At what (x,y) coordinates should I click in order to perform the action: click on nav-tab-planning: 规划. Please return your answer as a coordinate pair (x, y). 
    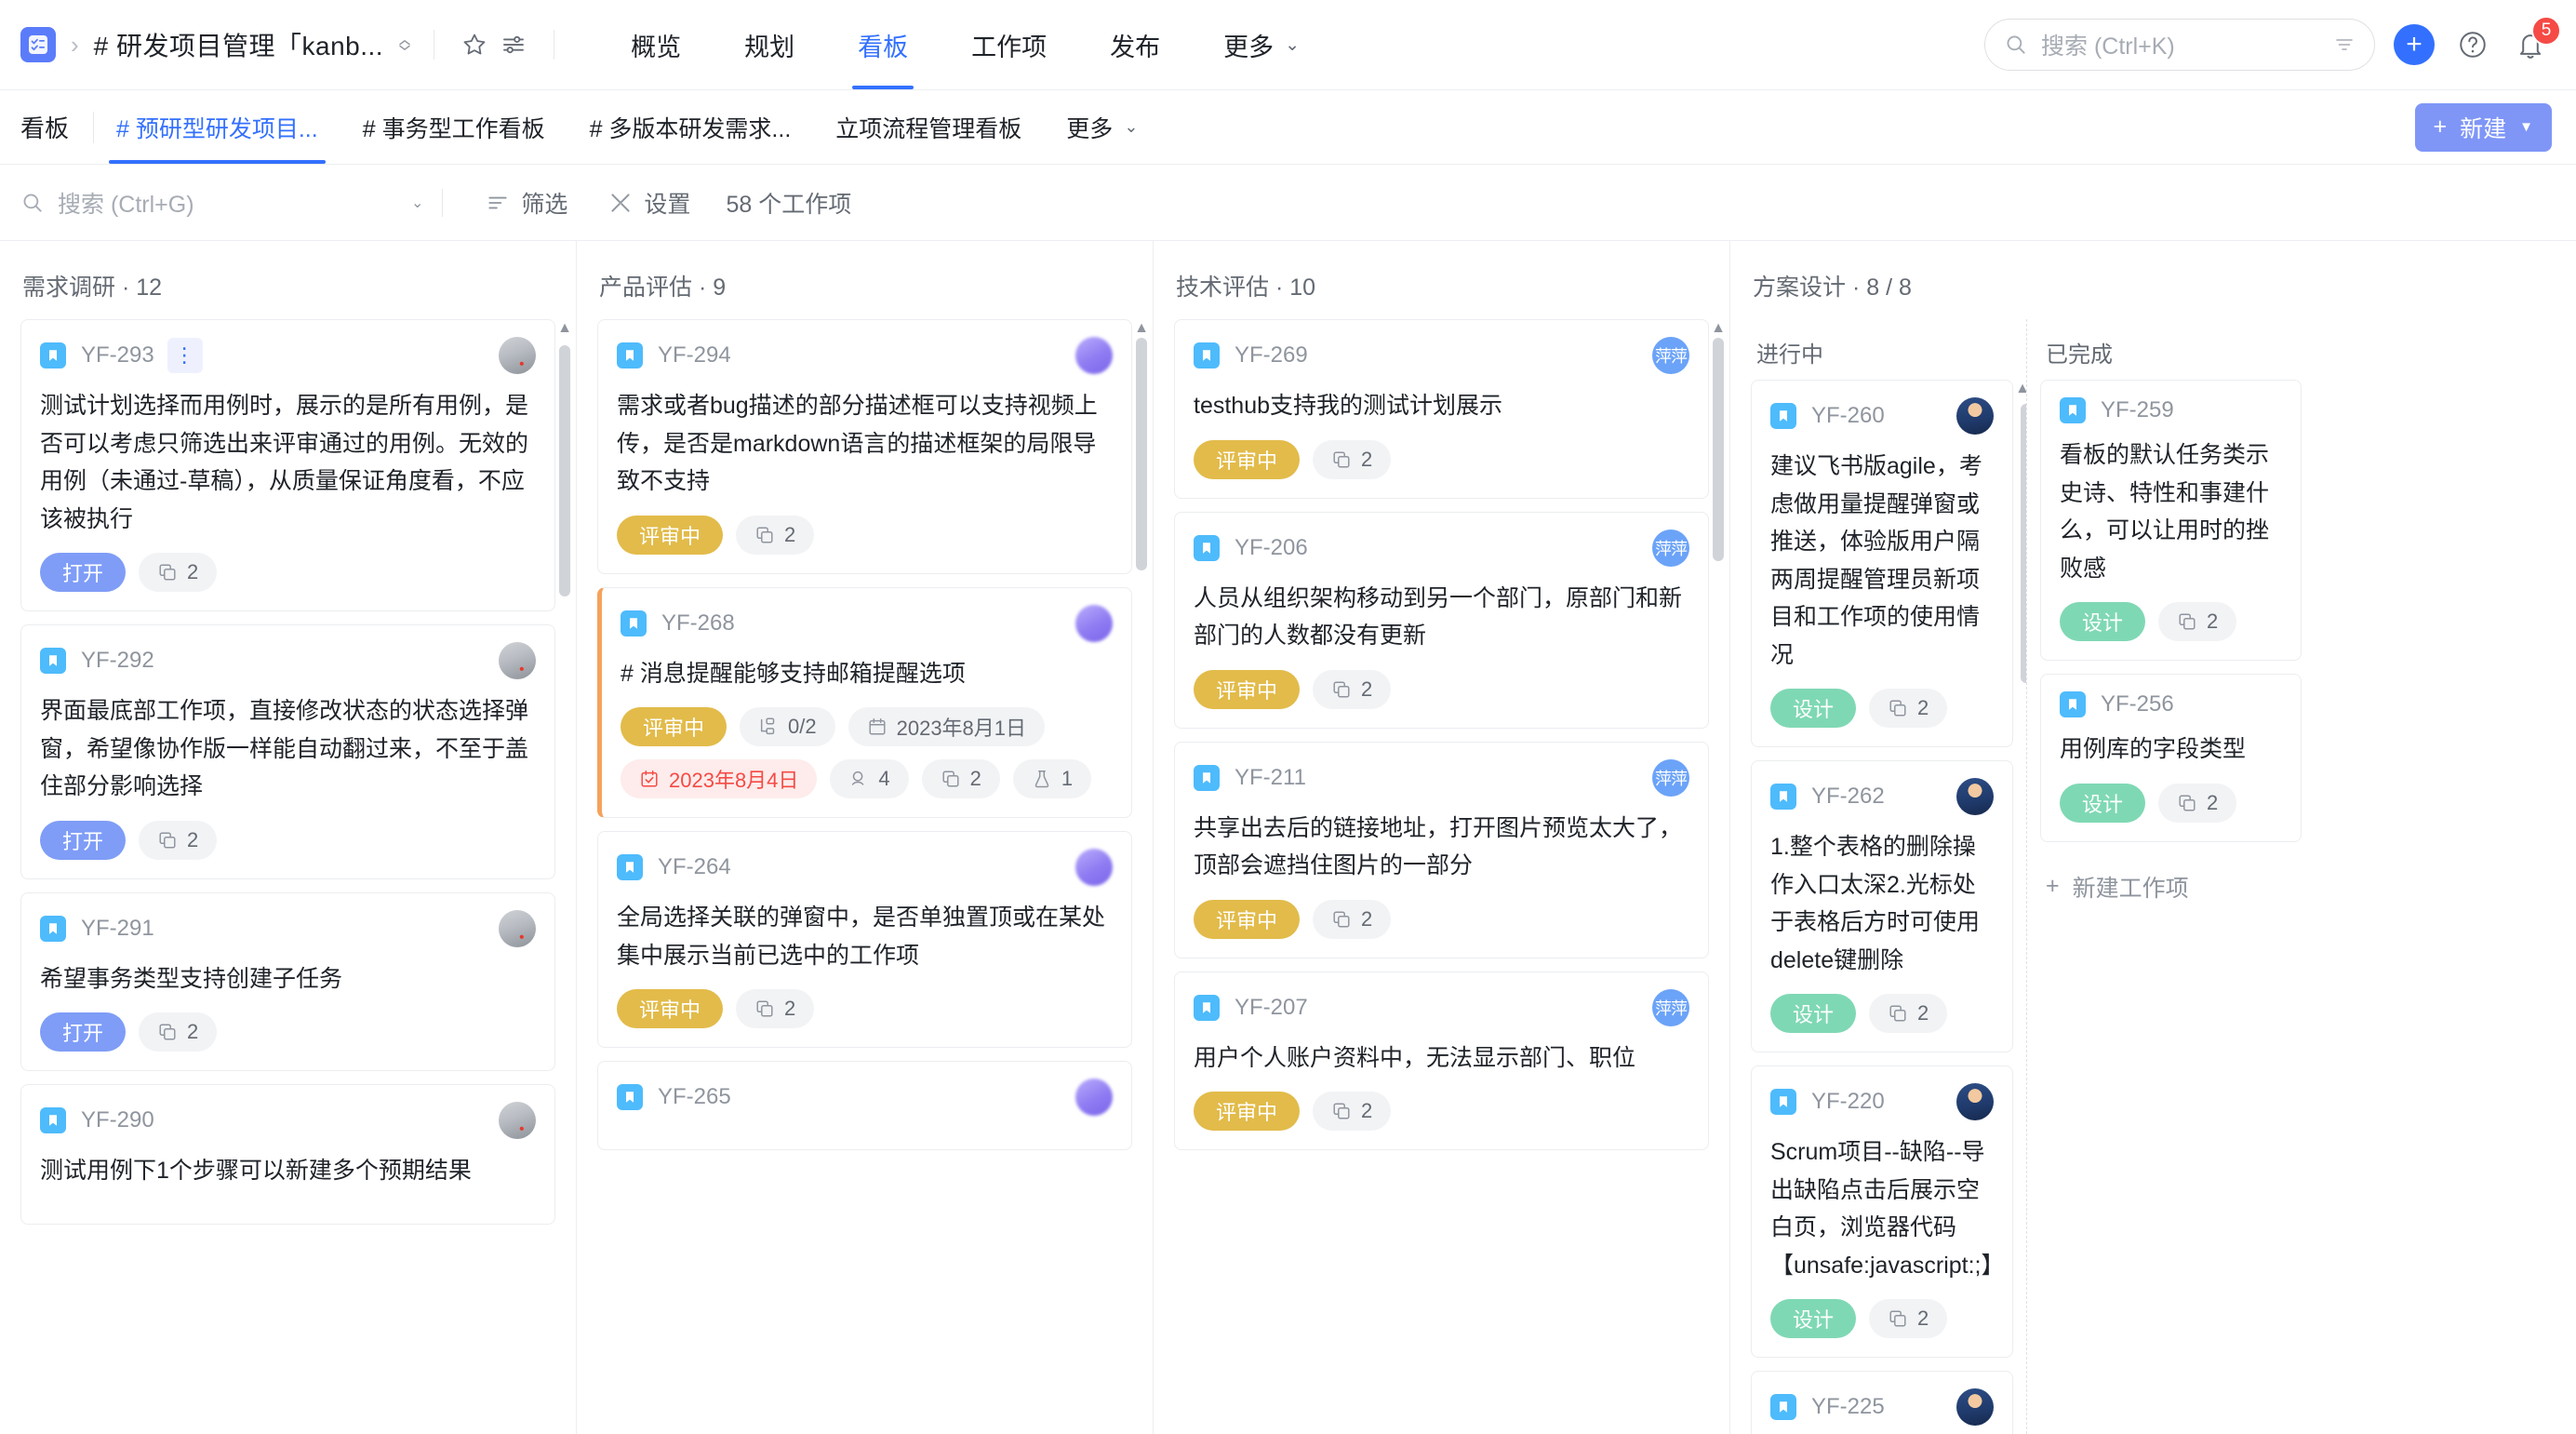
    Looking at the image, I should click on (769, 44).